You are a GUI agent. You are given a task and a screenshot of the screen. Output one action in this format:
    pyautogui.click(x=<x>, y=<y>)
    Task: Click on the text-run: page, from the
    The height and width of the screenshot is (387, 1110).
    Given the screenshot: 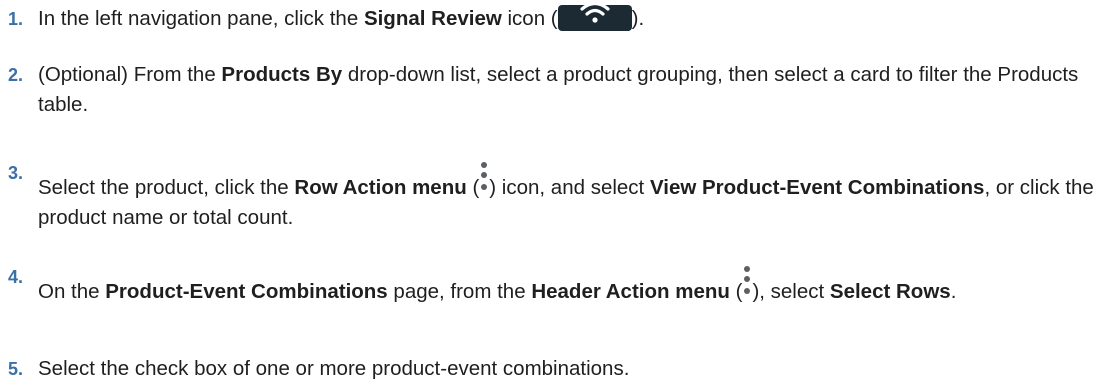 What is the action you would take?
    pyautogui.click(x=459, y=291)
    